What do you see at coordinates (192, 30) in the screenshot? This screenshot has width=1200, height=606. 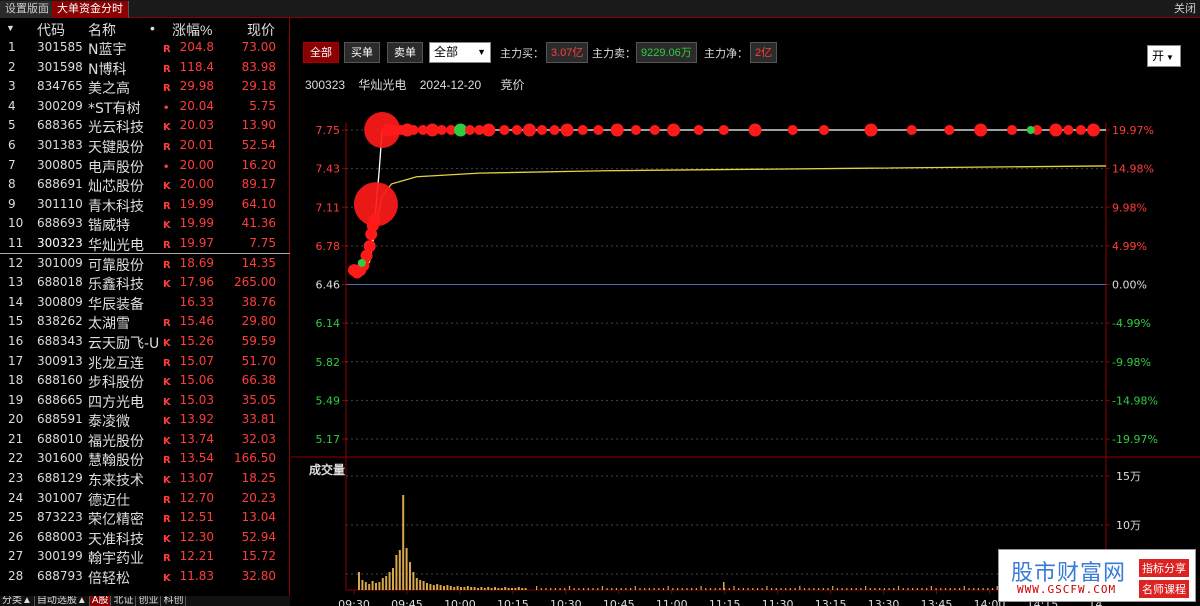 I see `header-pct: 涨幅%` at bounding box center [192, 30].